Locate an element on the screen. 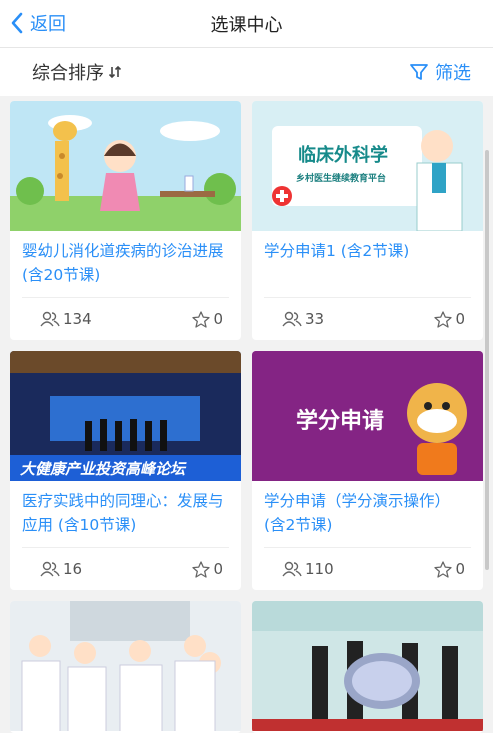  scrollbar is located at coordinates (487, 360).